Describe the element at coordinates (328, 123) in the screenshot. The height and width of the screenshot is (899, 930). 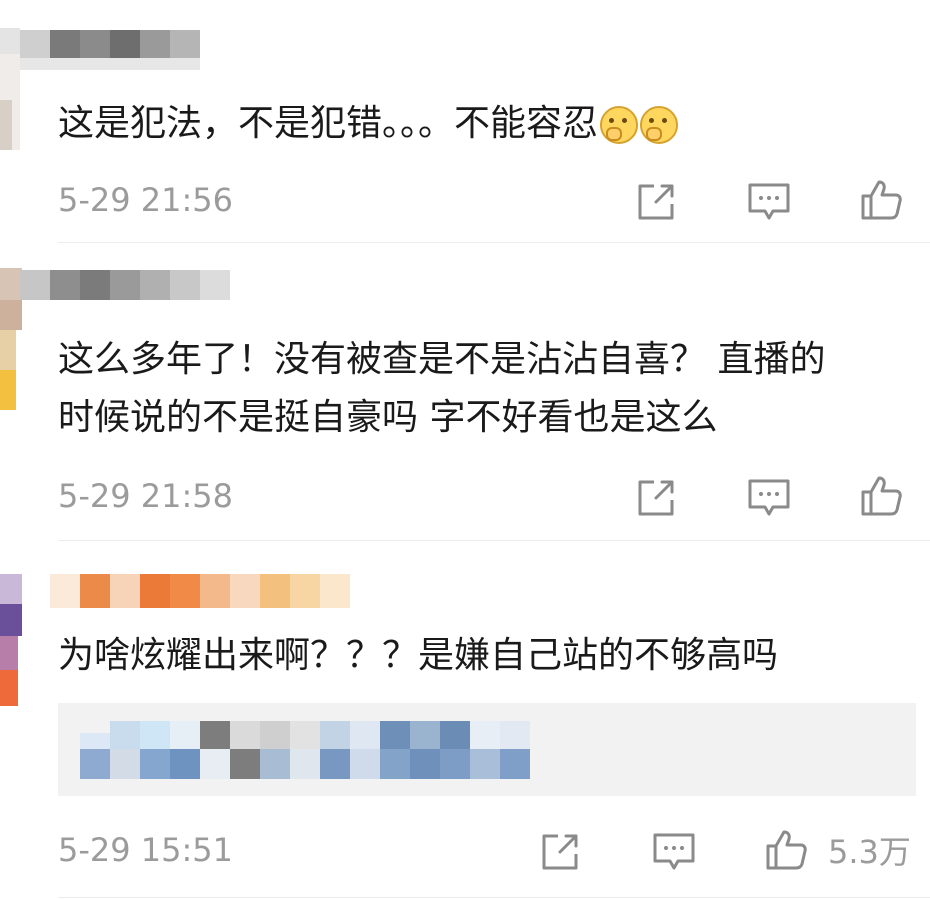
I see `comment-text-content: 这是犯法，不是犯错。。。不能容忍` at that location.